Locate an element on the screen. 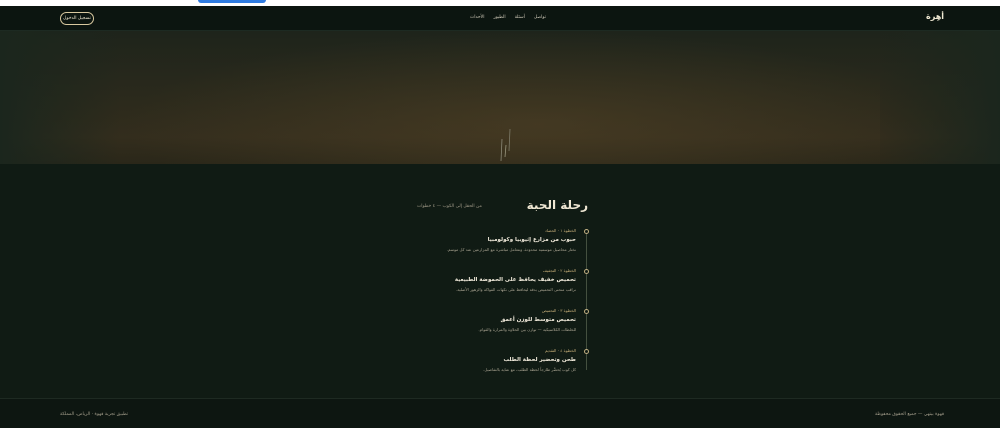 The width and height of the screenshot is (1000, 428). timeline-step-title: طحن وتحضير لحظة الطلب is located at coordinates (539, 360).